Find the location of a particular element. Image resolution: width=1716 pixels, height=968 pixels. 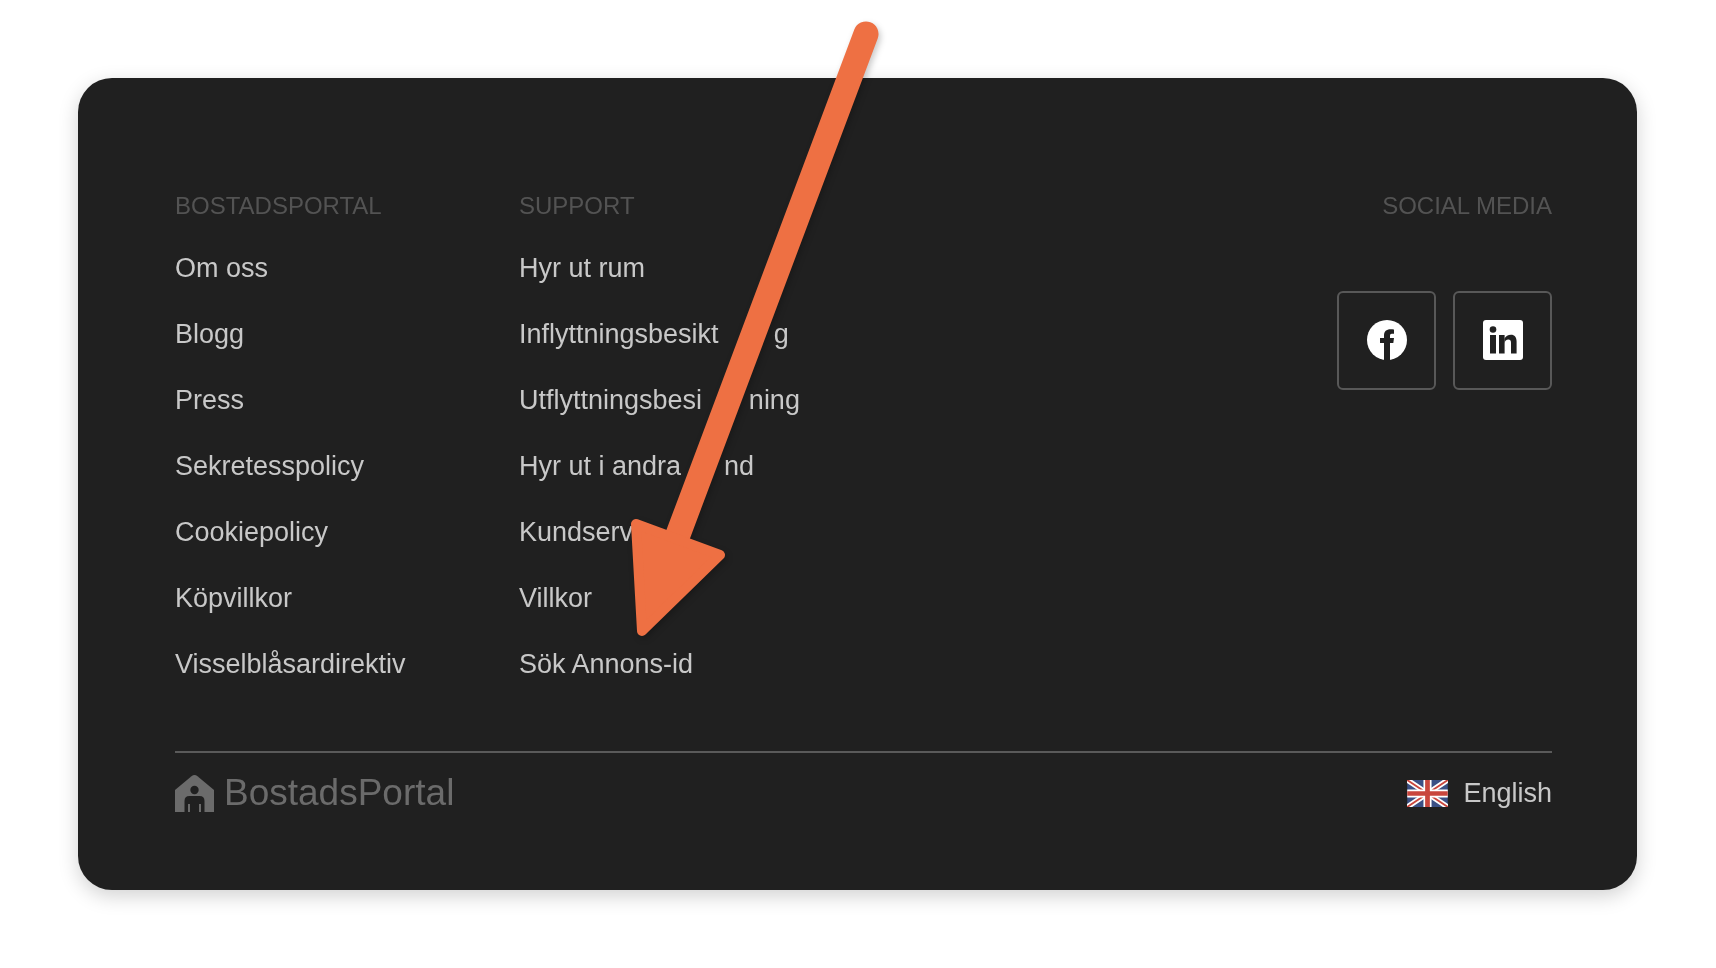

footer-link: Inflyttningsbesikt g is located at coordinates (654, 334).